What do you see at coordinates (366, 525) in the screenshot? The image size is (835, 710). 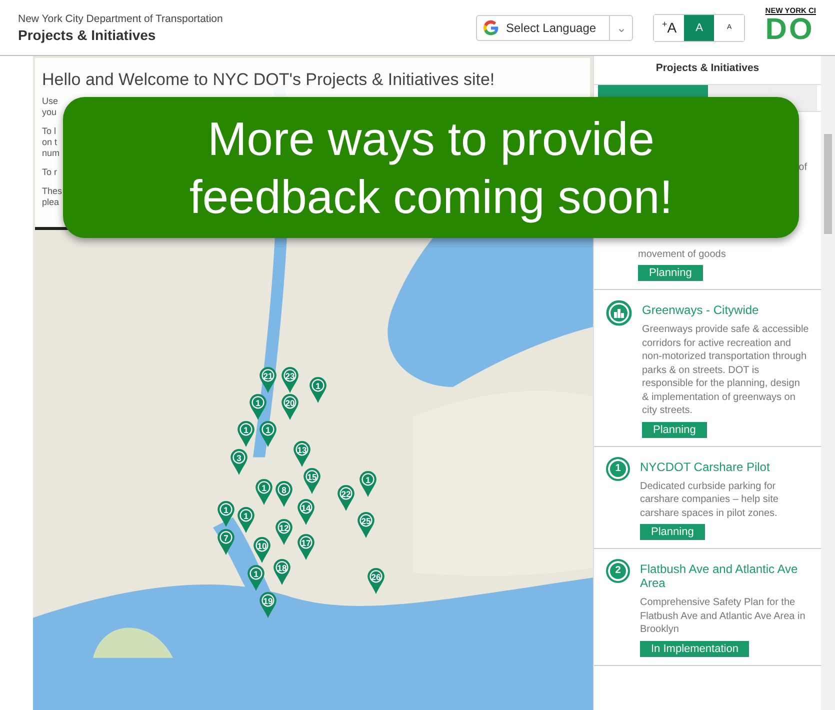 I see `map-marker: 25` at bounding box center [366, 525].